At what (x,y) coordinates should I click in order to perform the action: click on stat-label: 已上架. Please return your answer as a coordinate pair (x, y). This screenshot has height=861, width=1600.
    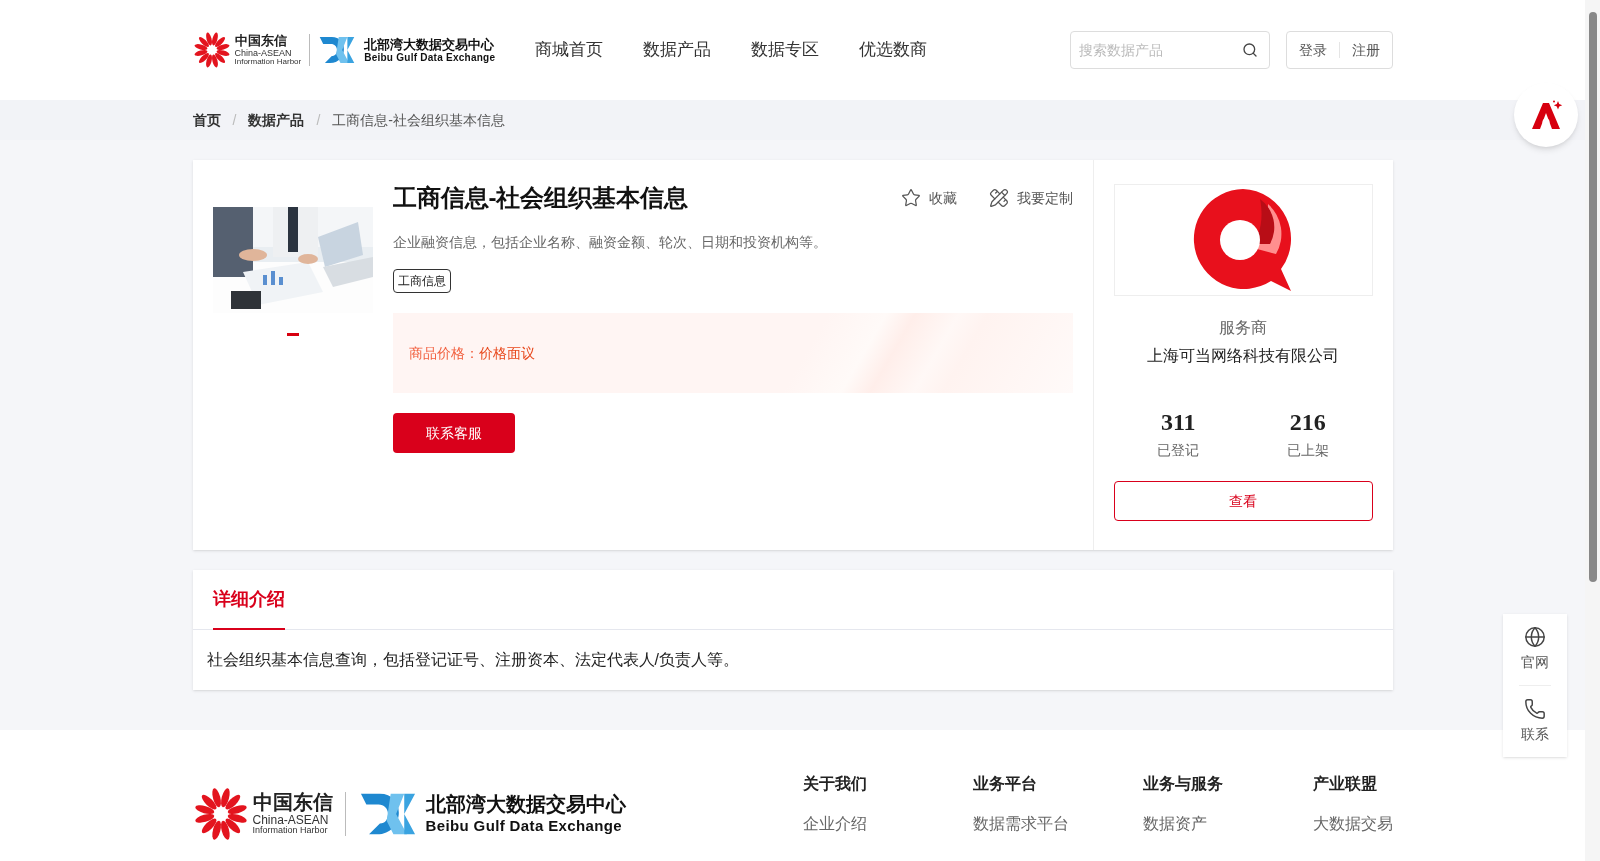
    Looking at the image, I should click on (1307, 450).